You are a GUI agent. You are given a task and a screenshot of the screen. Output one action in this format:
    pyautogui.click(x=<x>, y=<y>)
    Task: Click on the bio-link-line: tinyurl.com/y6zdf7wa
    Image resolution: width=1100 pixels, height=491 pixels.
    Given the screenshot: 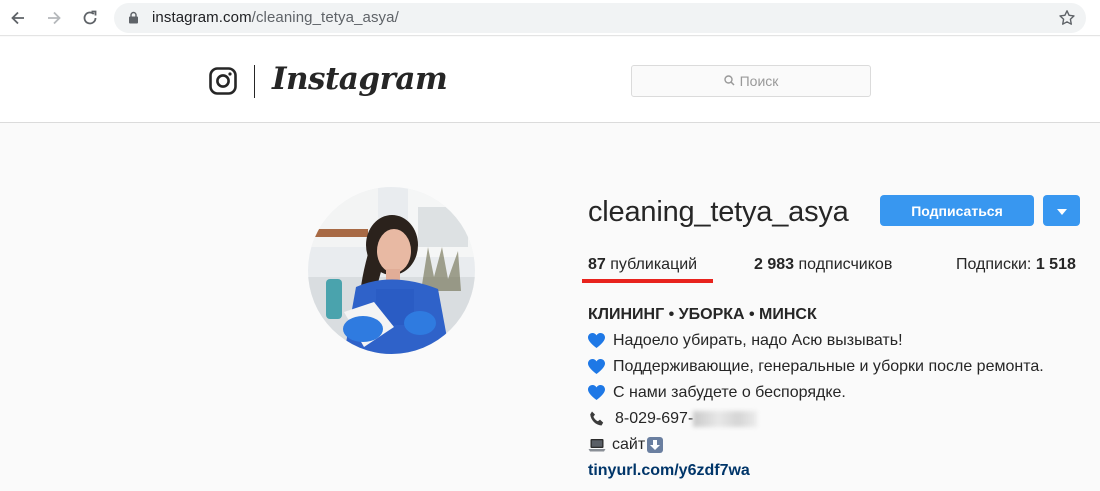 What is the action you would take?
    pyautogui.click(x=843, y=471)
    